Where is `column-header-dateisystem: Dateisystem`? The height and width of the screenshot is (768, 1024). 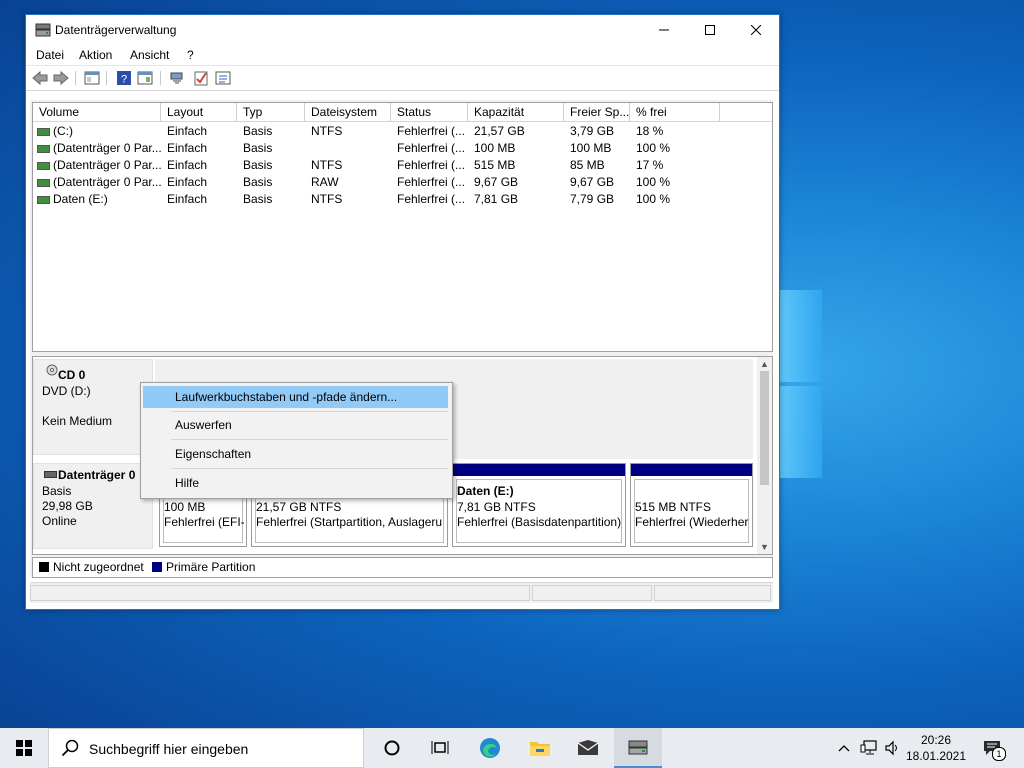 column-header-dateisystem: Dateisystem is located at coordinates (348, 112).